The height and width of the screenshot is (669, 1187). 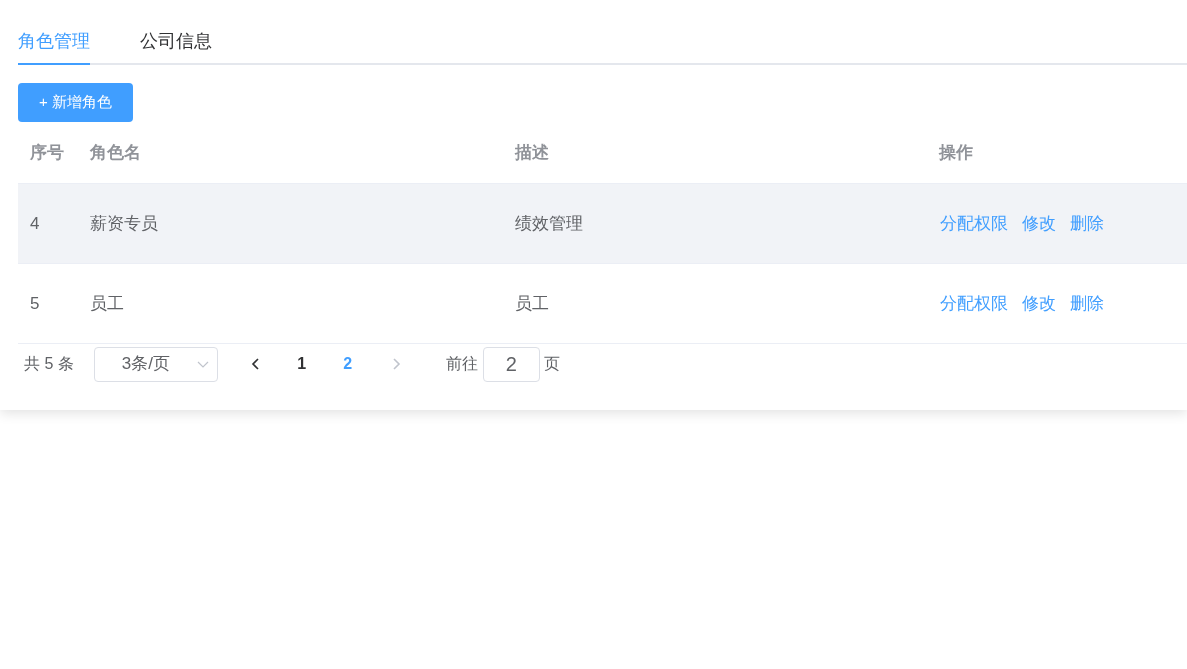 I want to click on column-header: 描述, so click(x=532, y=152).